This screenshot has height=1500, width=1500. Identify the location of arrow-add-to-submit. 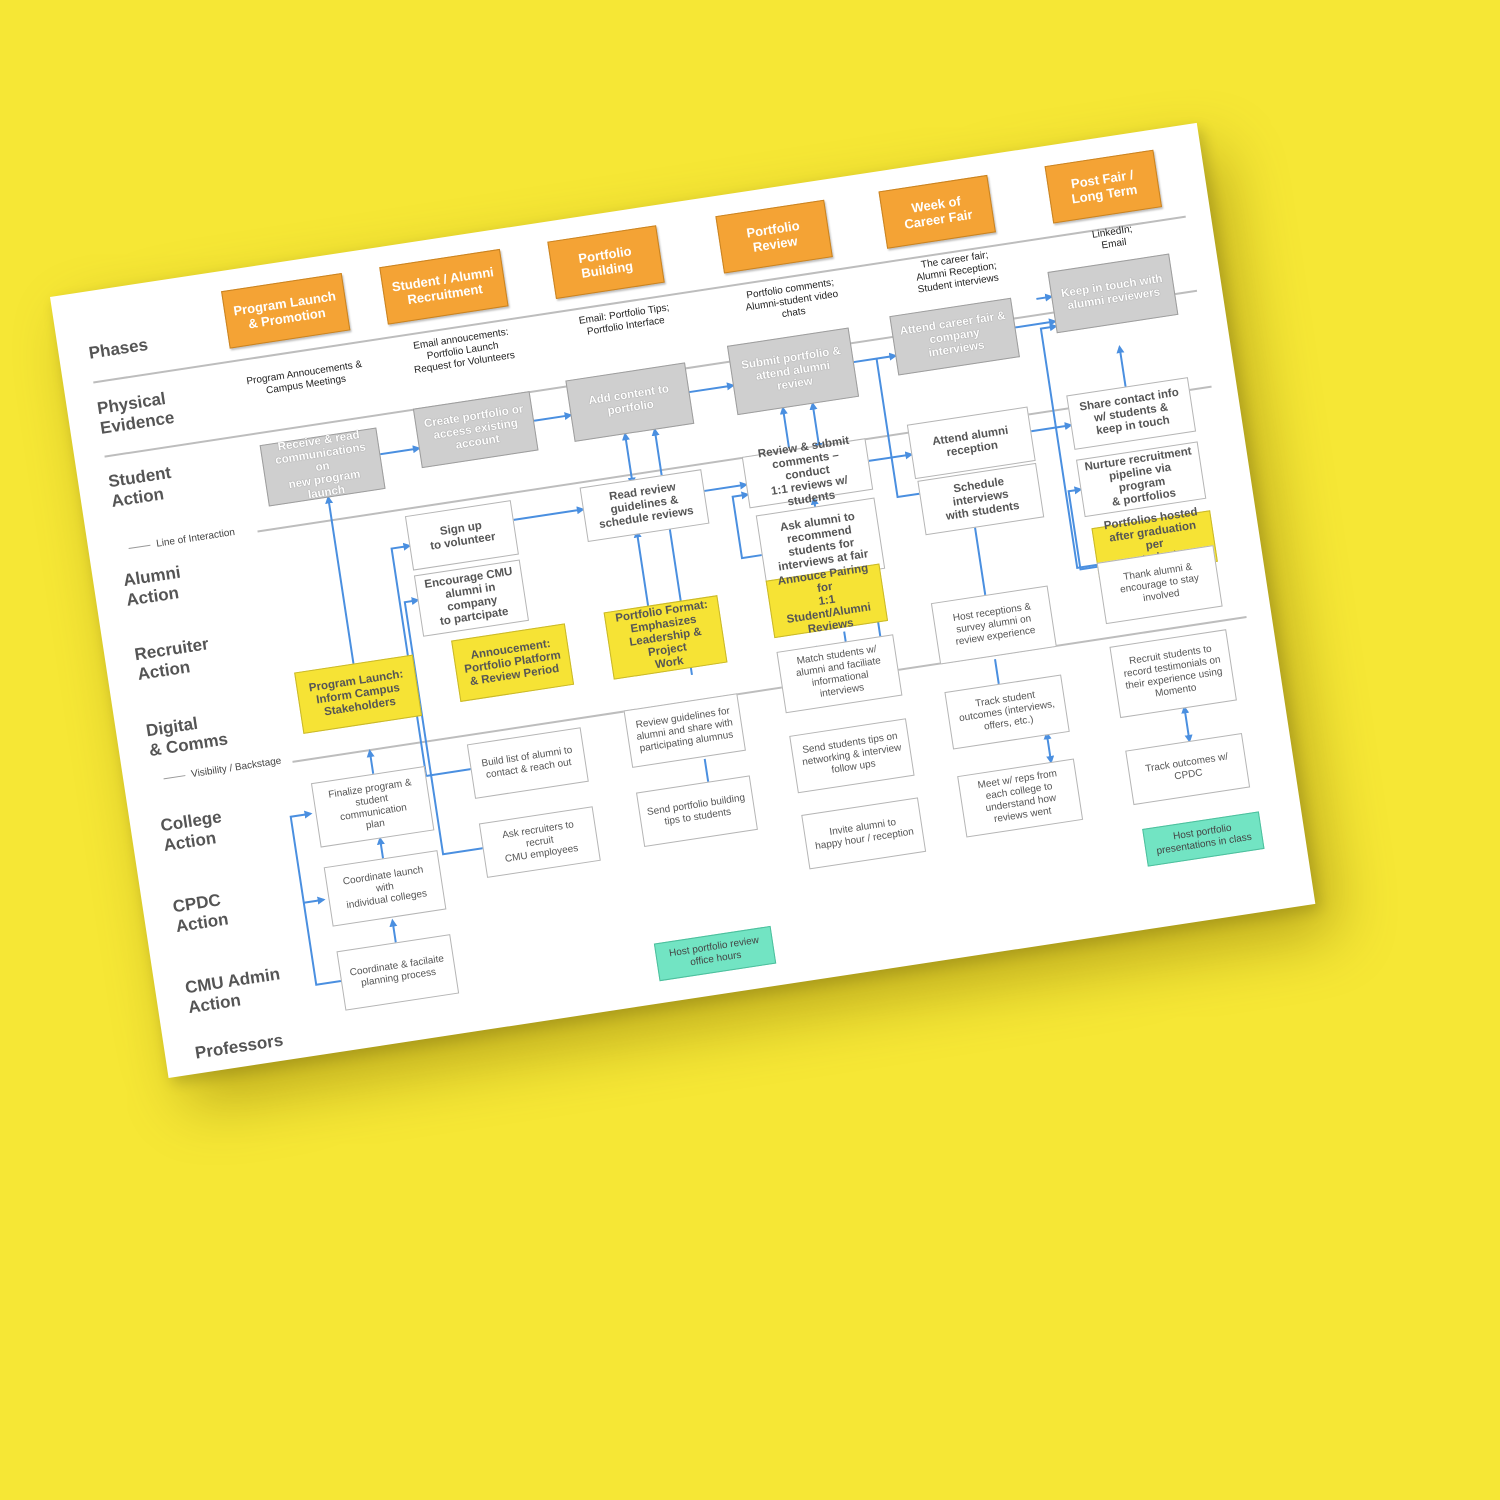
(712, 388).